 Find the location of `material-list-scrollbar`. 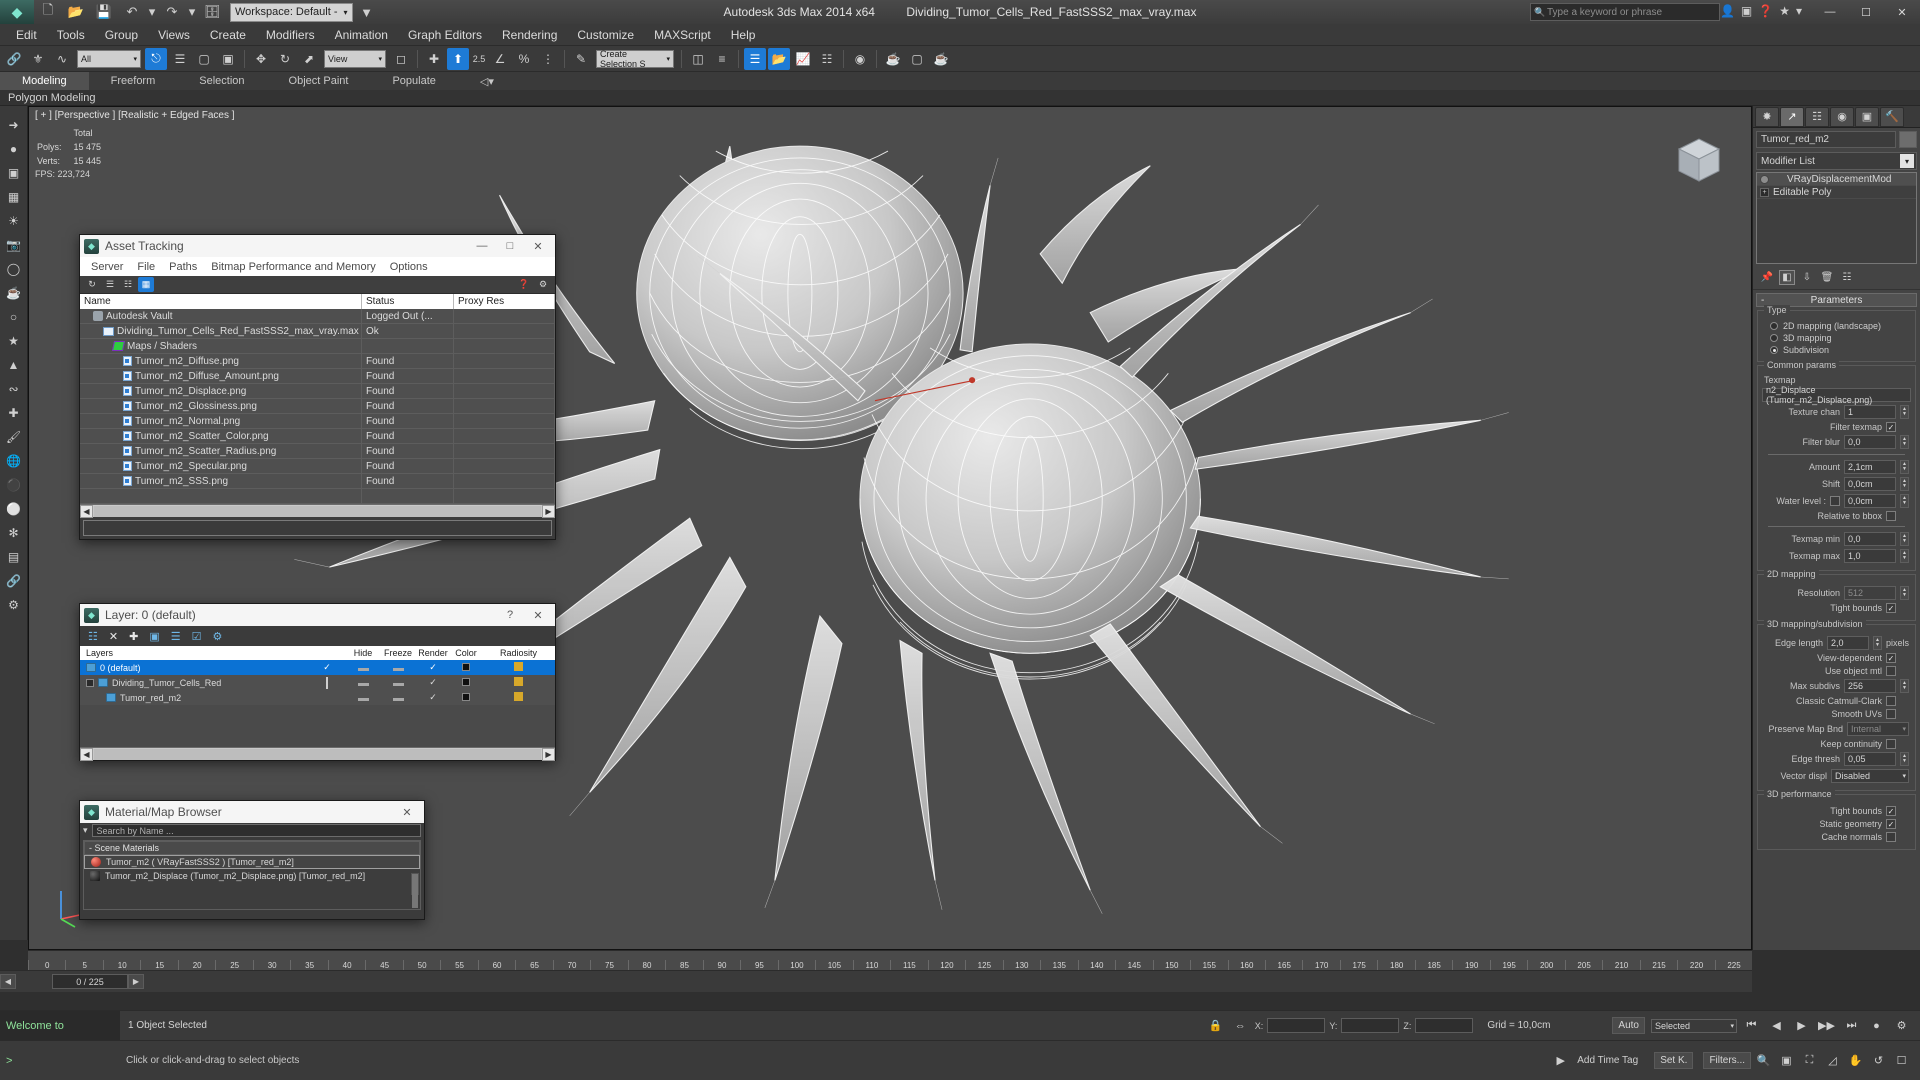

material-list-scrollbar is located at coordinates (415, 890).